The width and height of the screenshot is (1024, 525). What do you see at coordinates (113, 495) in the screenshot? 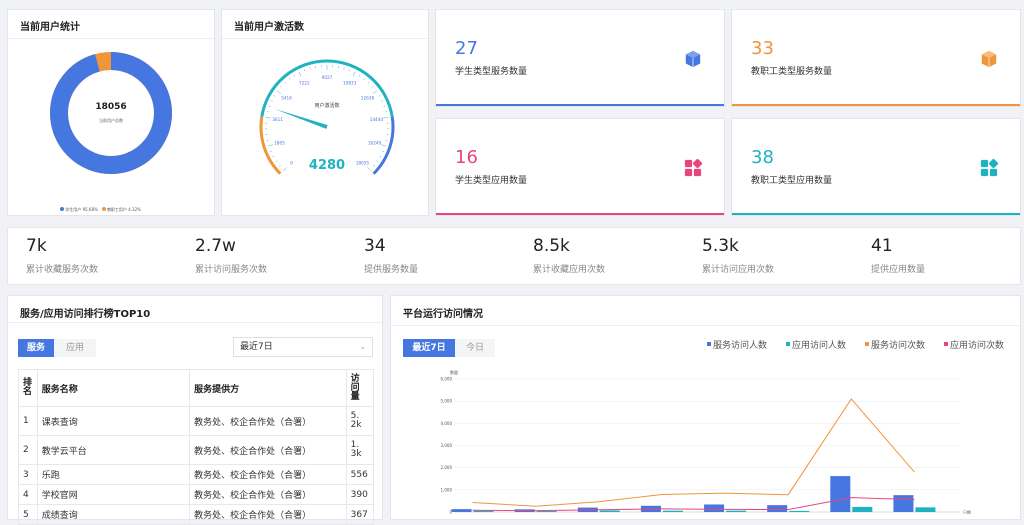
I see `service-name-cell: 学校官网` at bounding box center [113, 495].